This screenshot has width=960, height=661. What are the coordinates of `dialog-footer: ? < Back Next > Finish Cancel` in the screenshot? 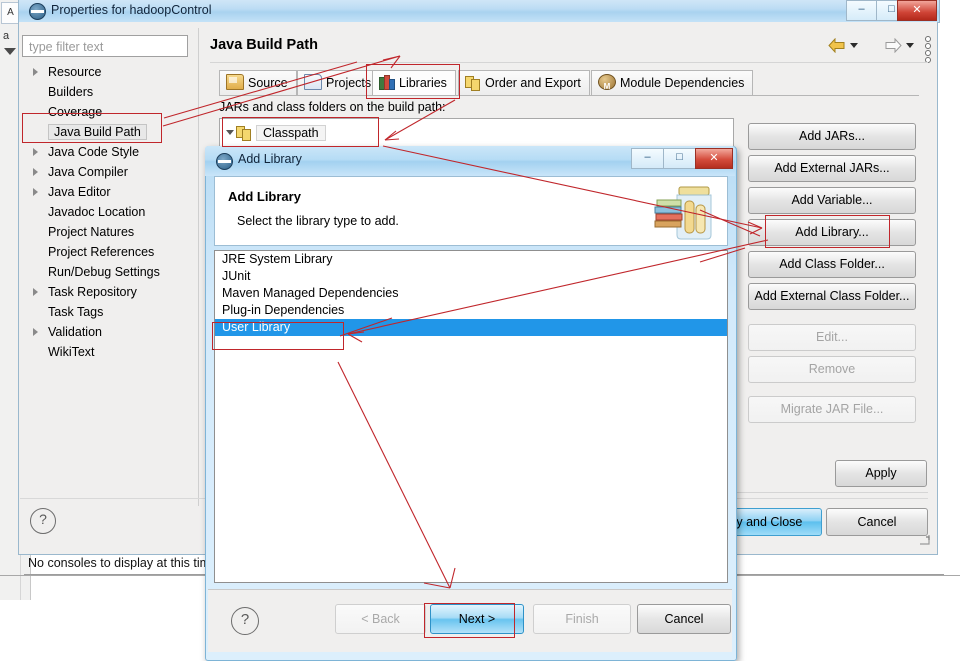 It's located at (470, 620).